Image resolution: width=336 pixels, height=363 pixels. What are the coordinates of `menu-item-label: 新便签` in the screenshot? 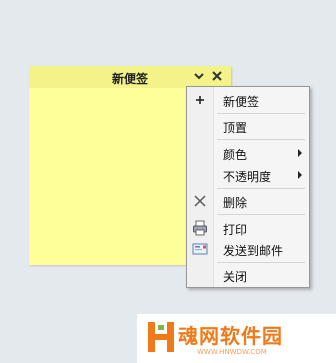 It's located at (241, 102).